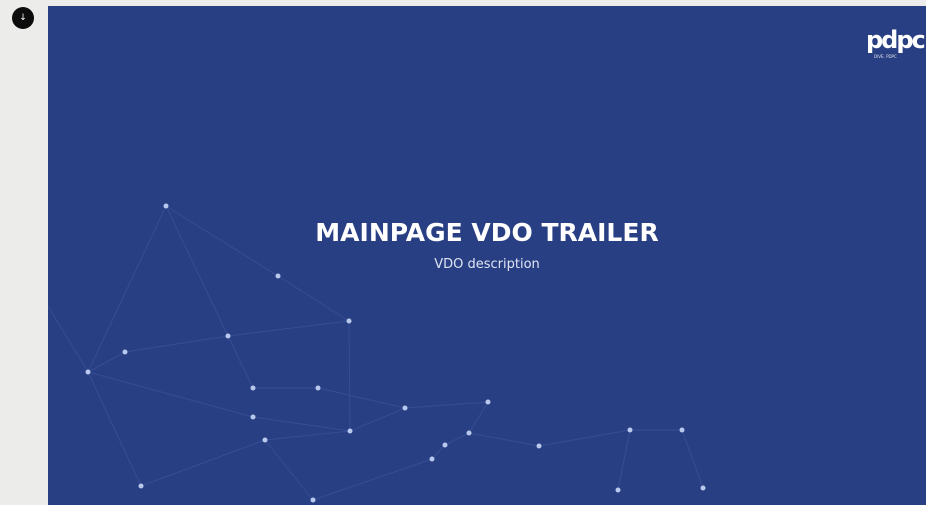 Image resolution: width=926 pixels, height=505 pixels. What do you see at coordinates (885, 56) in the screenshot?
I see `logo-tagline: DIVE. PDPC` at bounding box center [885, 56].